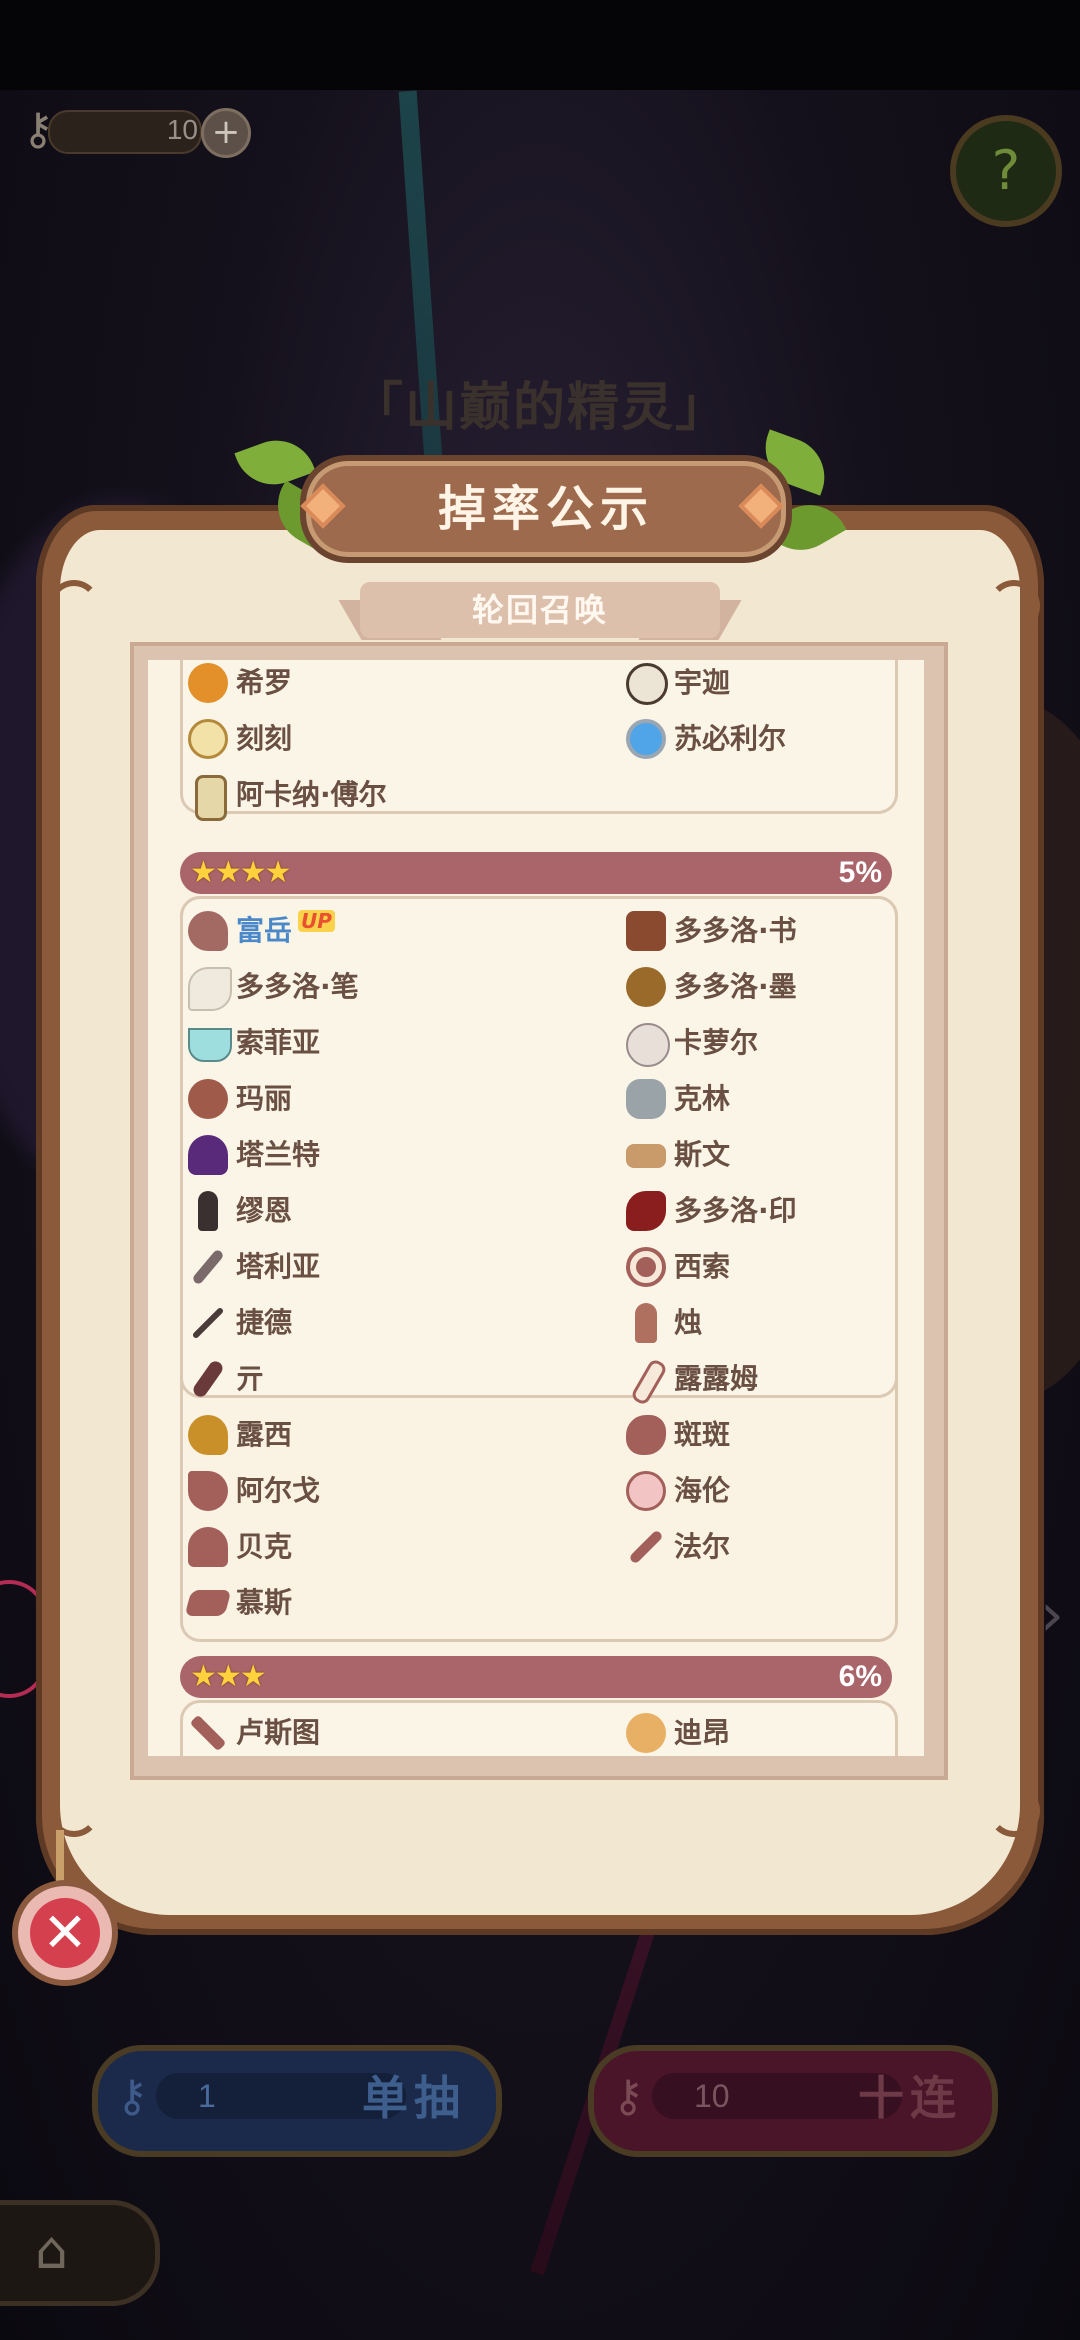 The image size is (1080, 2340). What do you see at coordinates (860, 872) in the screenshot?
I see `tier-drop-rate: 5%` at bounding box center [860, 872].